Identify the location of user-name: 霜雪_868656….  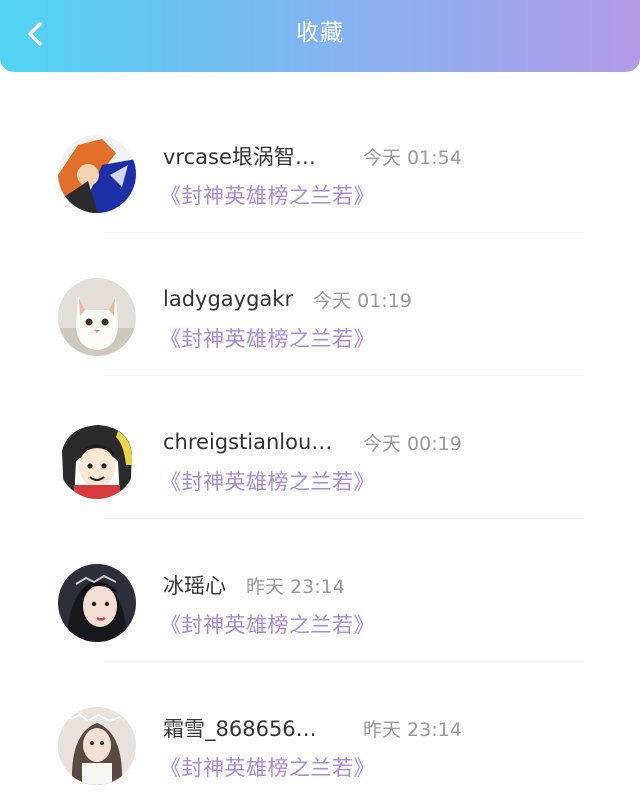
(249, 728).